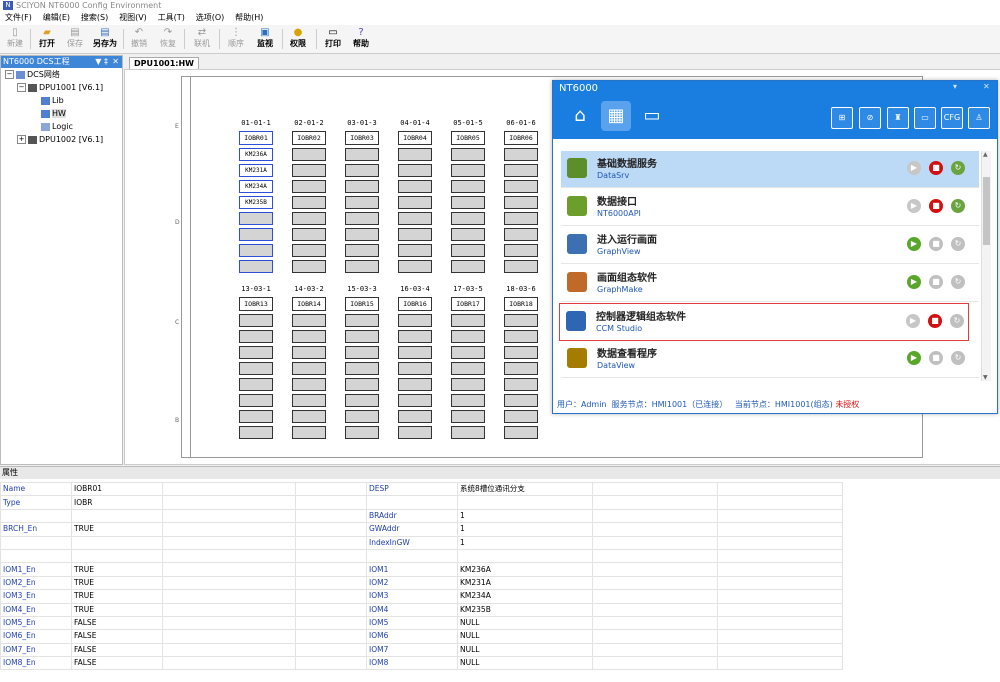 The image size is (1000, 682). I want to click on property-value: KM235B, so click(525, 609).